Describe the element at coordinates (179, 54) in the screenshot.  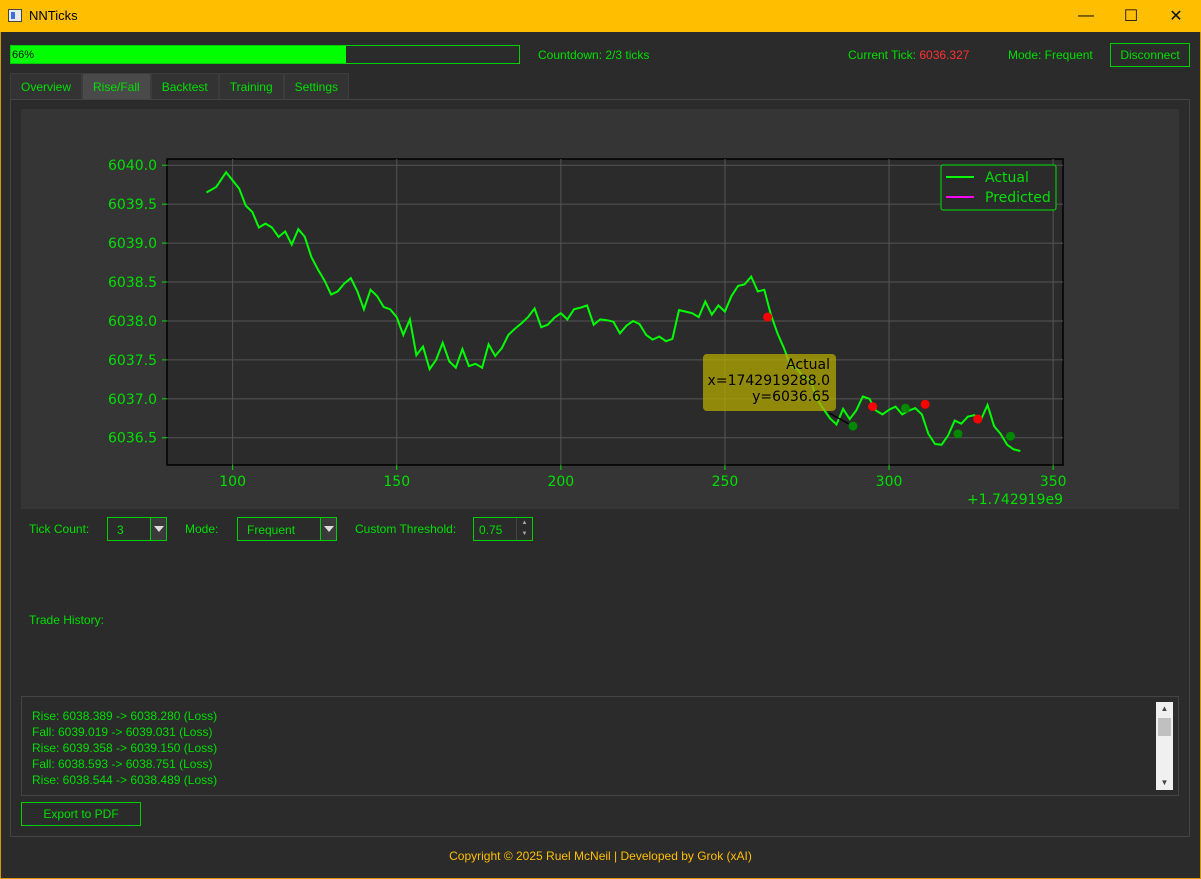
I see `progress-fill` at that location.